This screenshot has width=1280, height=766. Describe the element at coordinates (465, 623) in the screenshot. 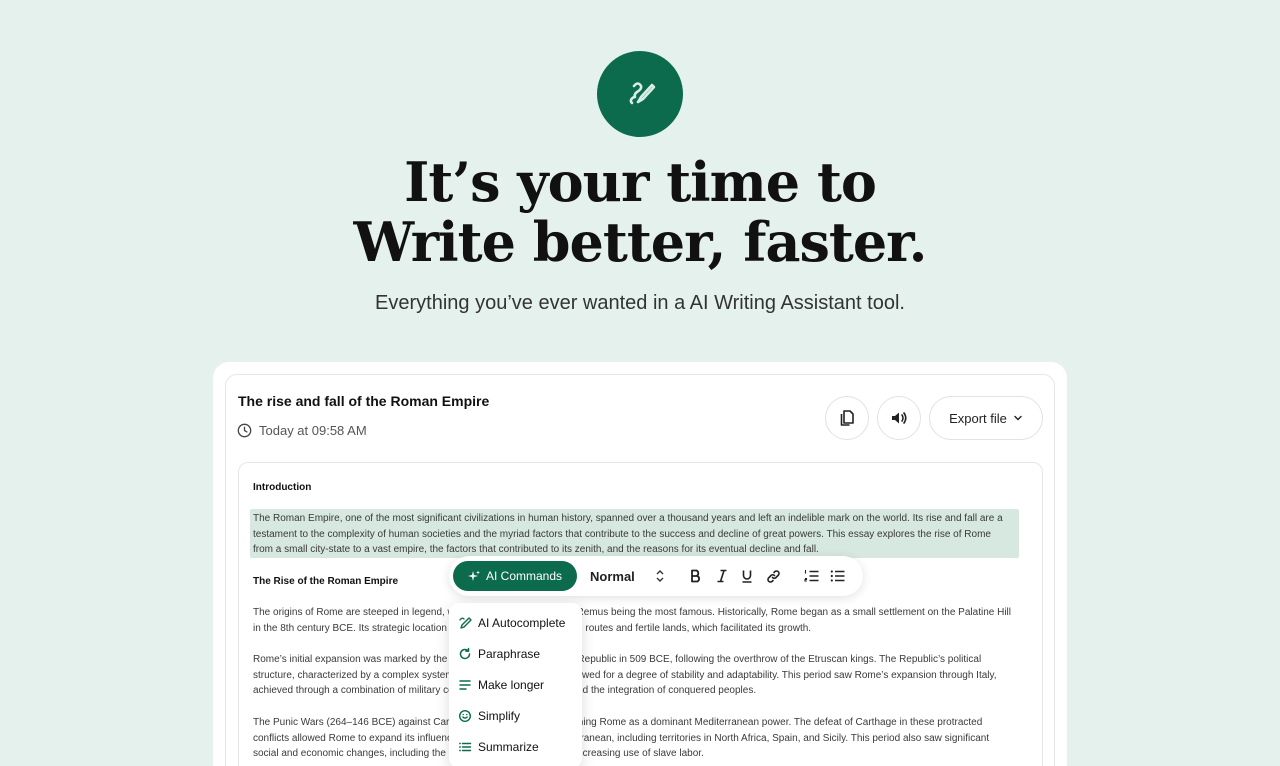

I see `pen-icon` at that location.